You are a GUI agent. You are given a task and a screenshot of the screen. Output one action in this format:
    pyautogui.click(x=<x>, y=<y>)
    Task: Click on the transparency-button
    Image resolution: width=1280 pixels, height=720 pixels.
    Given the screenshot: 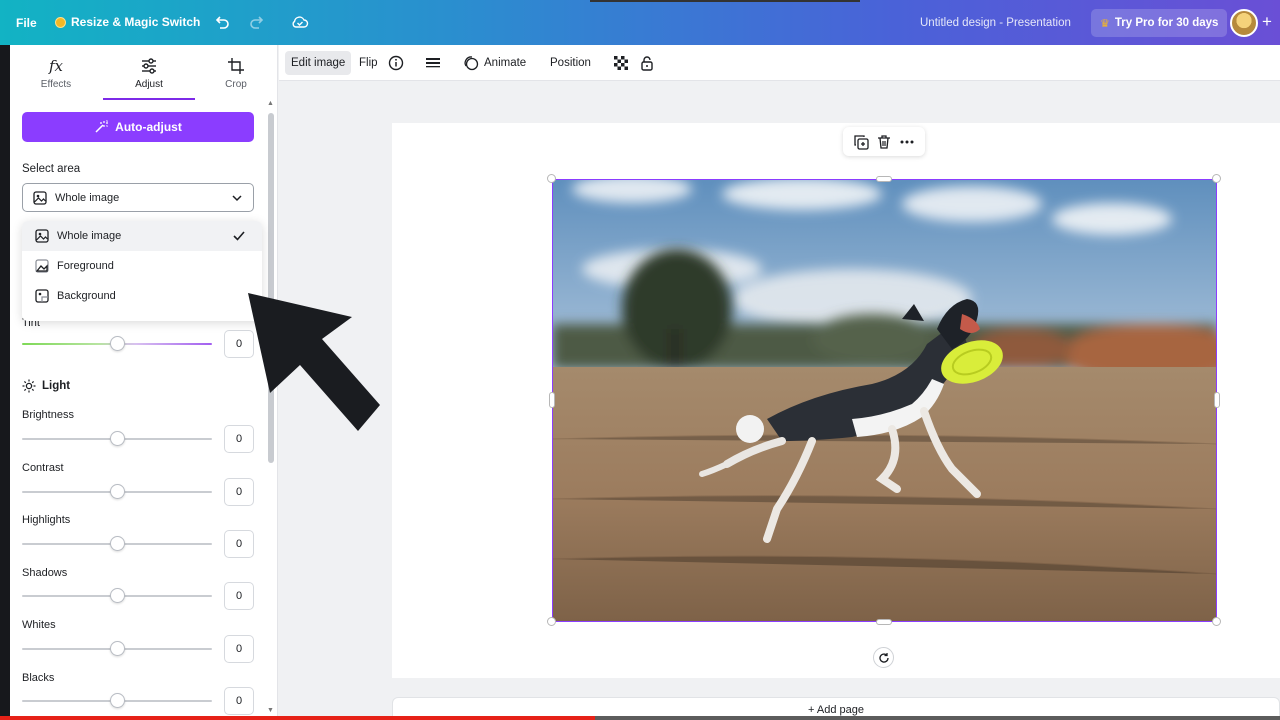 What is the action you would take?
    pyautogui.click(x=621, y=63)
    